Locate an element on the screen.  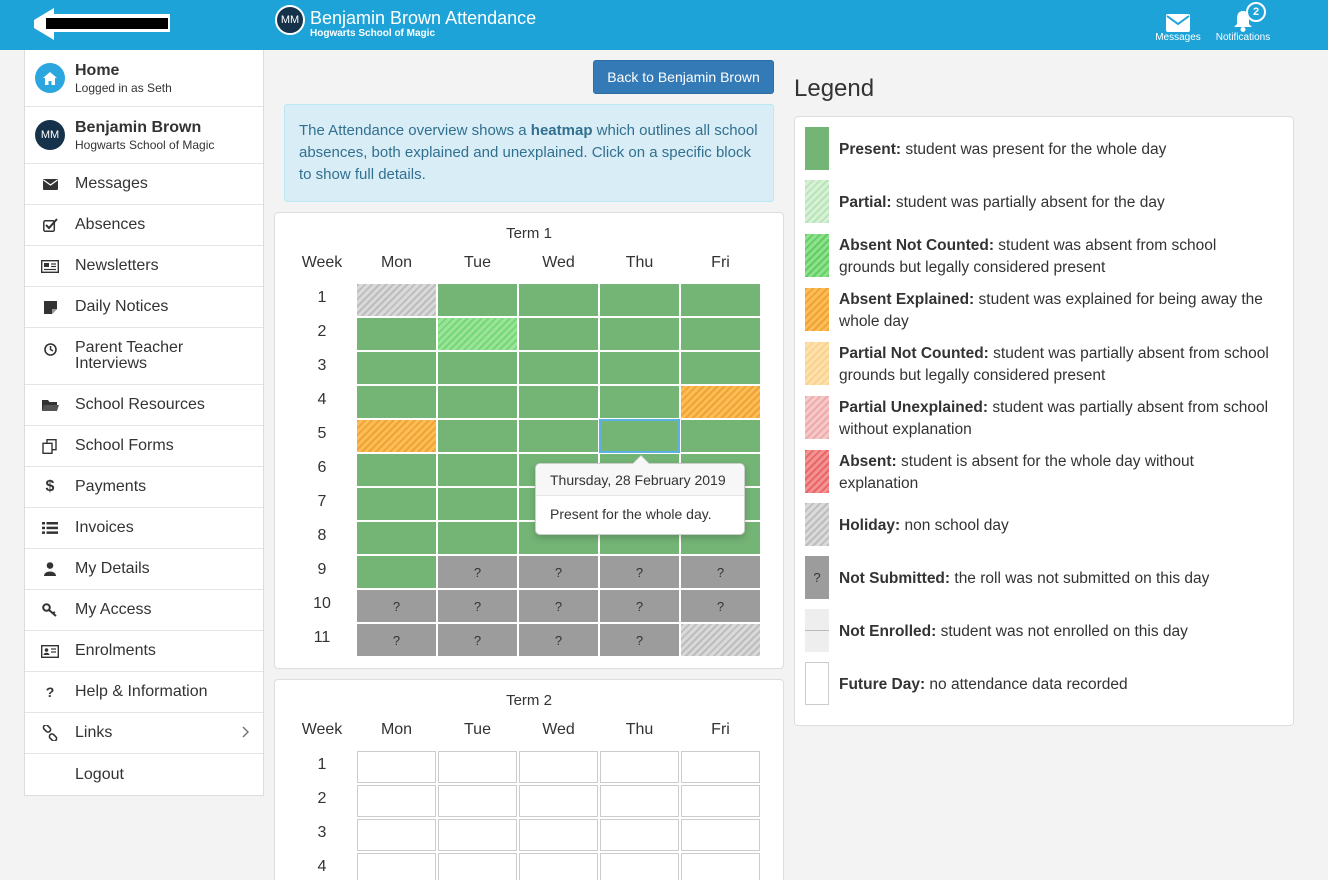
sidebar-item-daily-notices: Daily Notices is located at coordinates (144, 307).